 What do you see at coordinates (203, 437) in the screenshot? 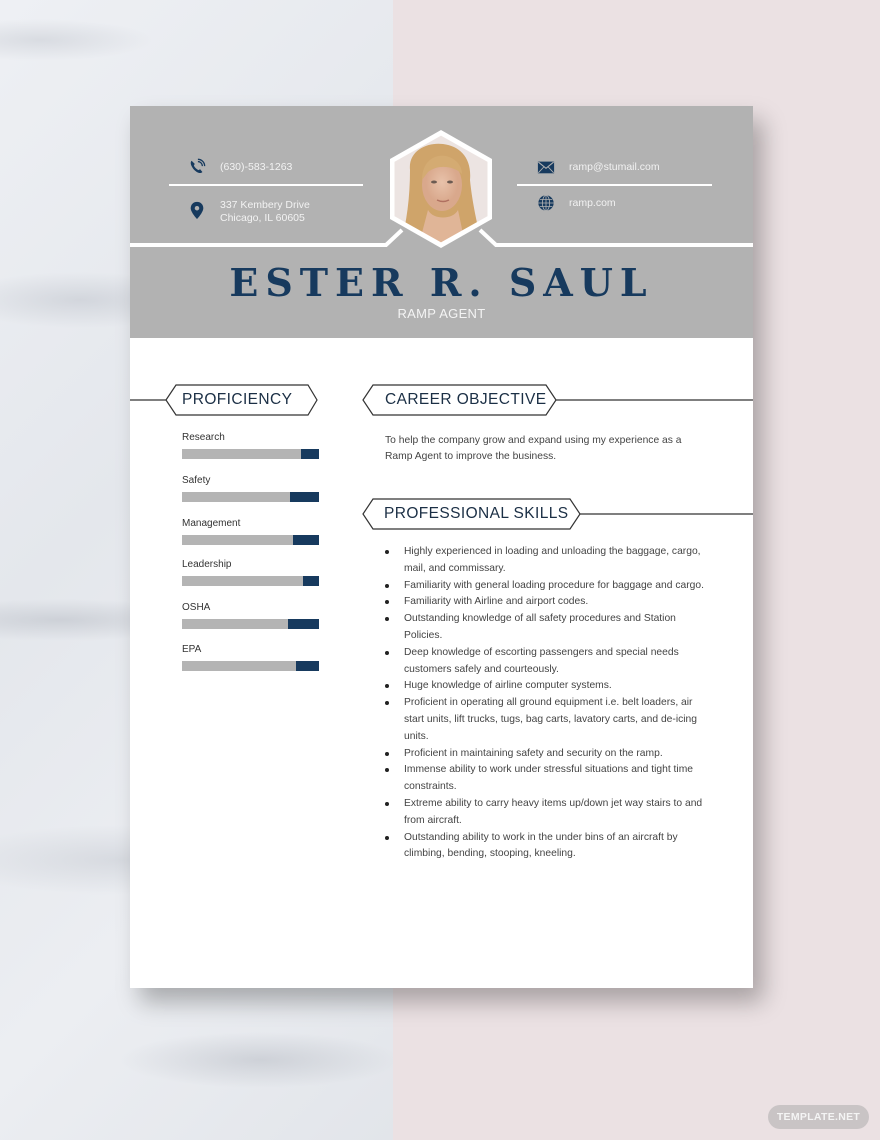
I see `proficiency-label: Research` at bounding box center [203, 437].